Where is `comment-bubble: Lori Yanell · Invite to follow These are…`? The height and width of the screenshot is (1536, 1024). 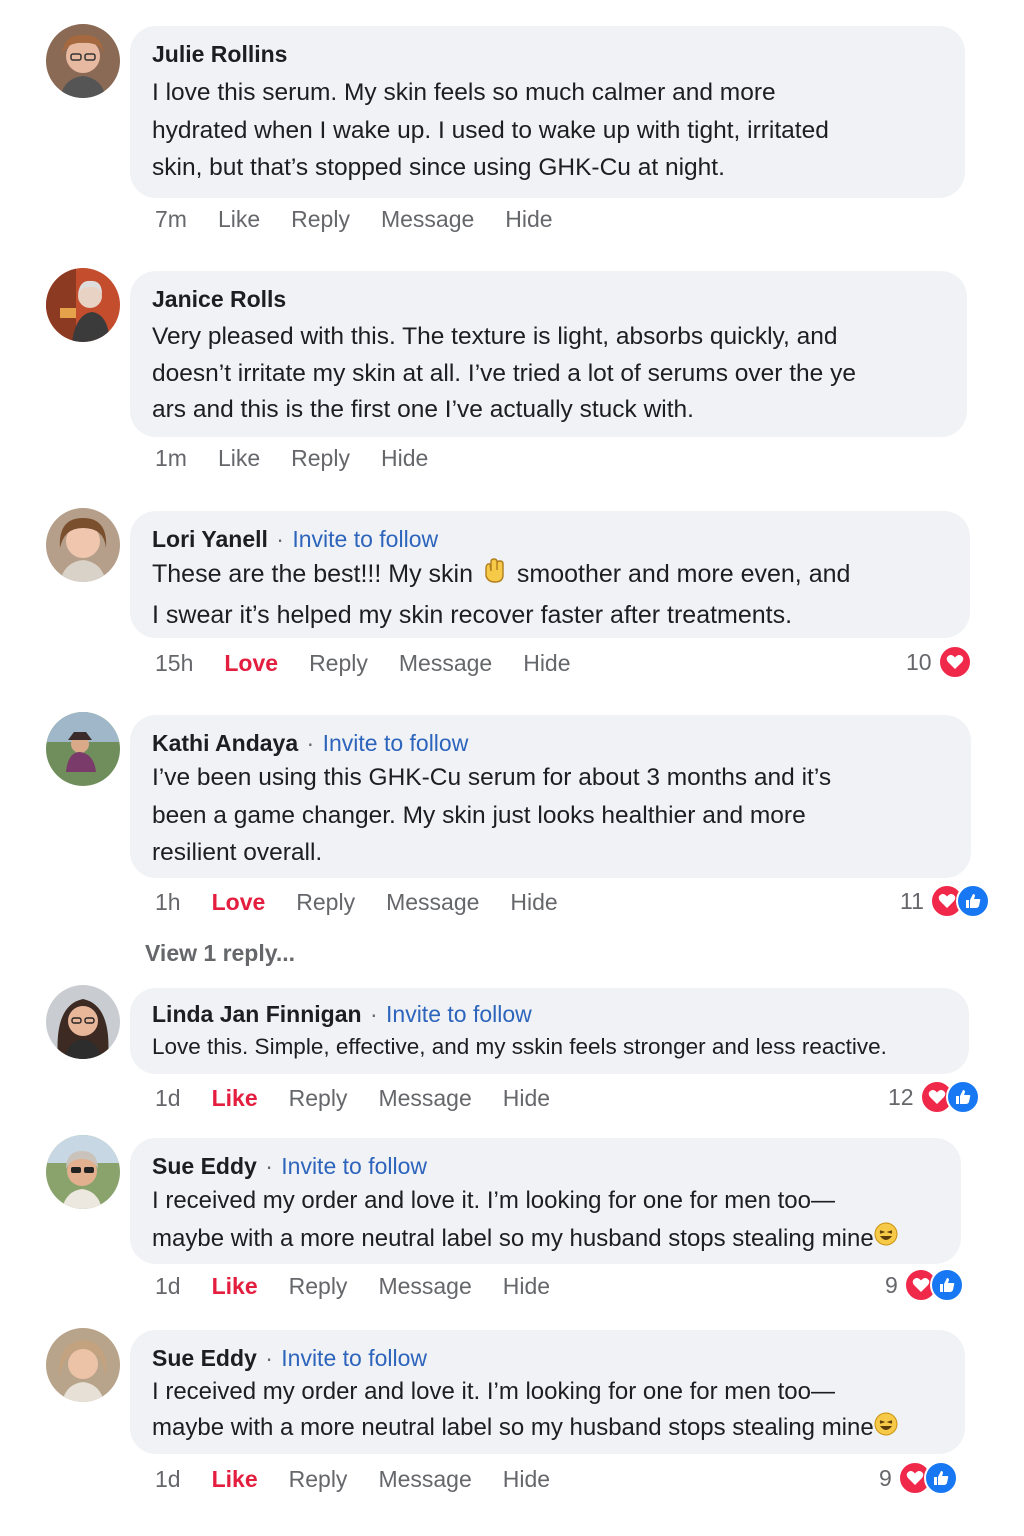 comment-bubble: Lori Yanell · Invite to follow These are… is located at coordinates (550, 574).